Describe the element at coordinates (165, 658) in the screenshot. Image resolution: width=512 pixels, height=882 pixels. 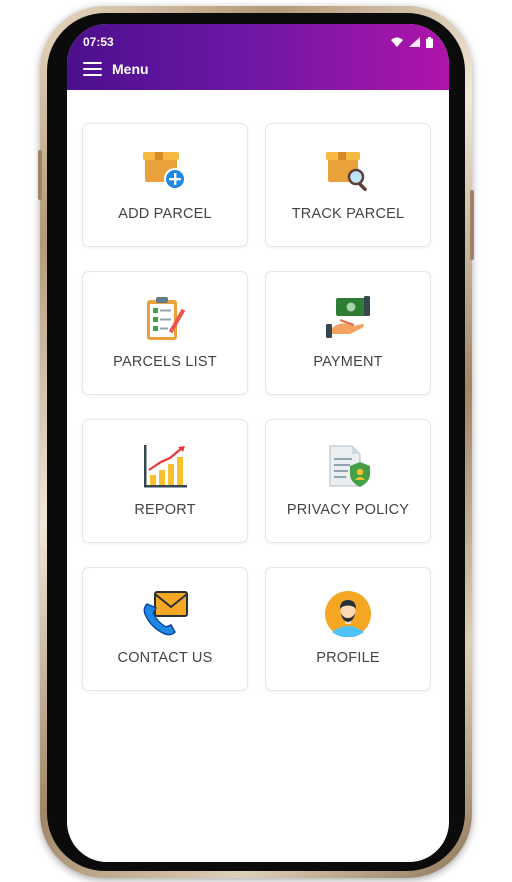
I see `contact-us-label: CONTACT US` at that location.